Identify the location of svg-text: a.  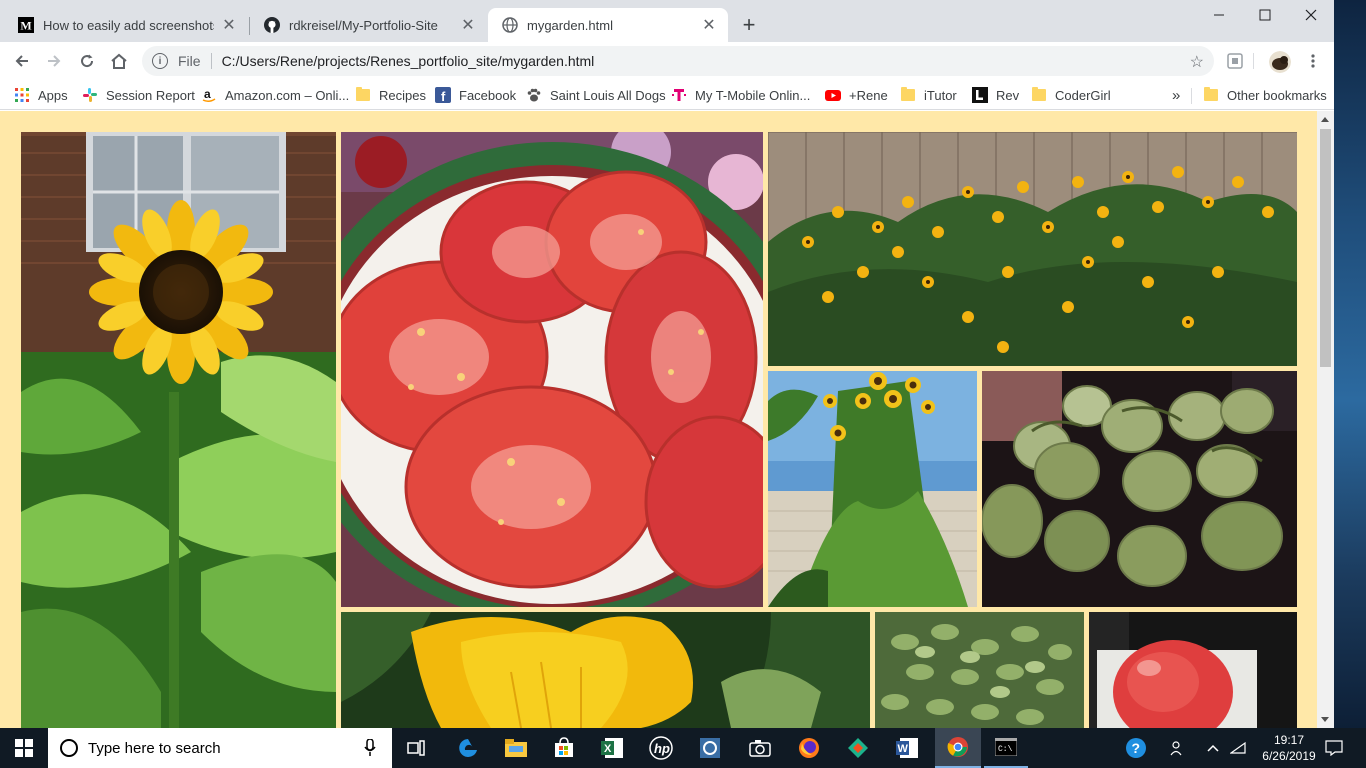
(207, 94).